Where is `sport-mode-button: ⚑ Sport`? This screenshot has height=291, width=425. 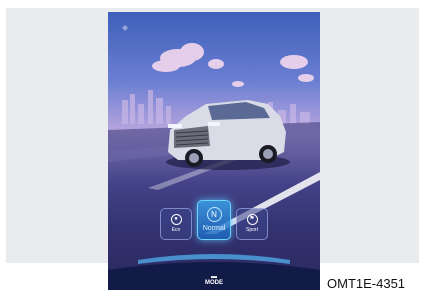
sport-mode-button: ⚑ Sport is located at coordinates (252, 224).